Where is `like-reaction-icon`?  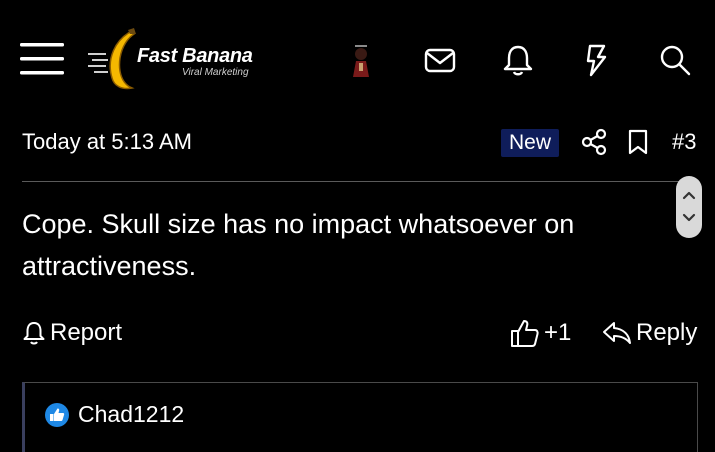 like-reaction-icon is located at coordinates (57, 415).